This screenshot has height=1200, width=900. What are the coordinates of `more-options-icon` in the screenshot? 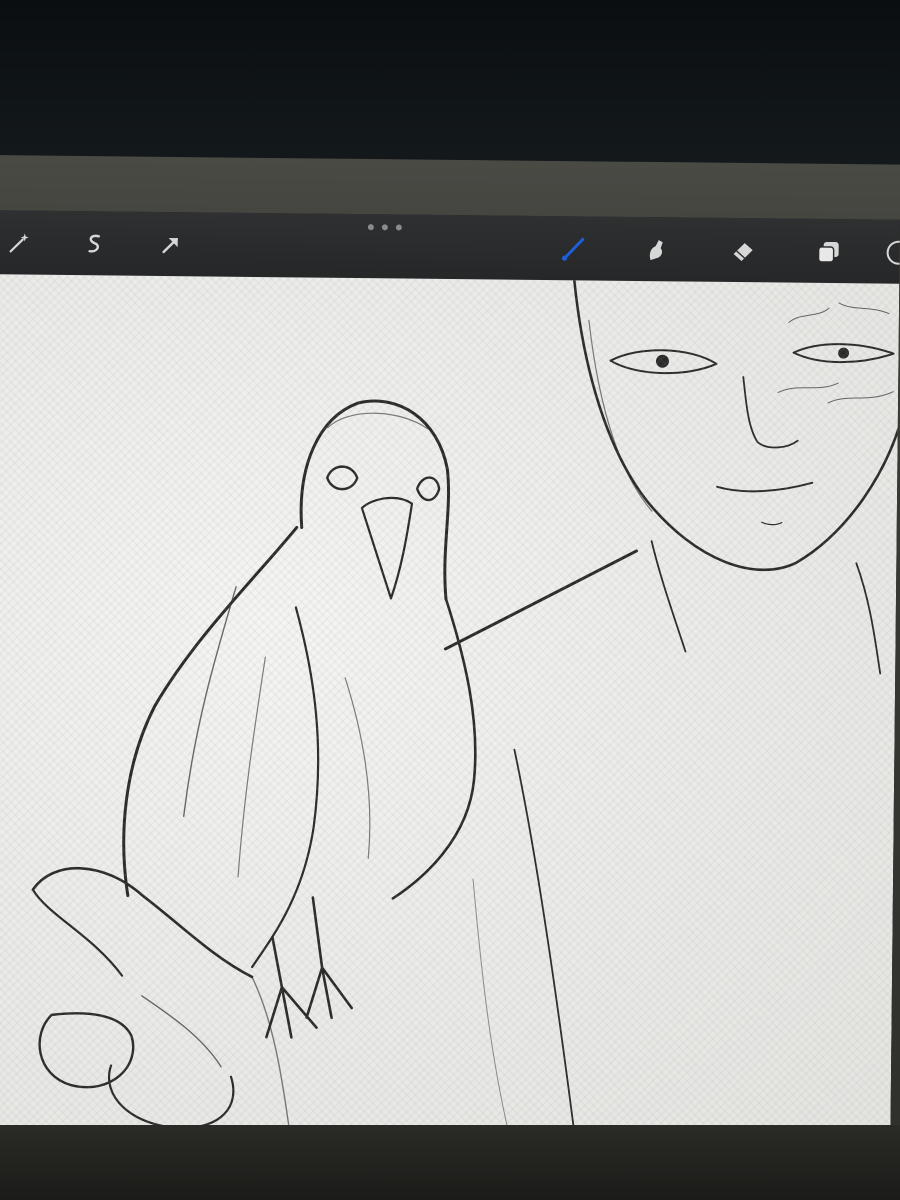 It's located at (384, 227).